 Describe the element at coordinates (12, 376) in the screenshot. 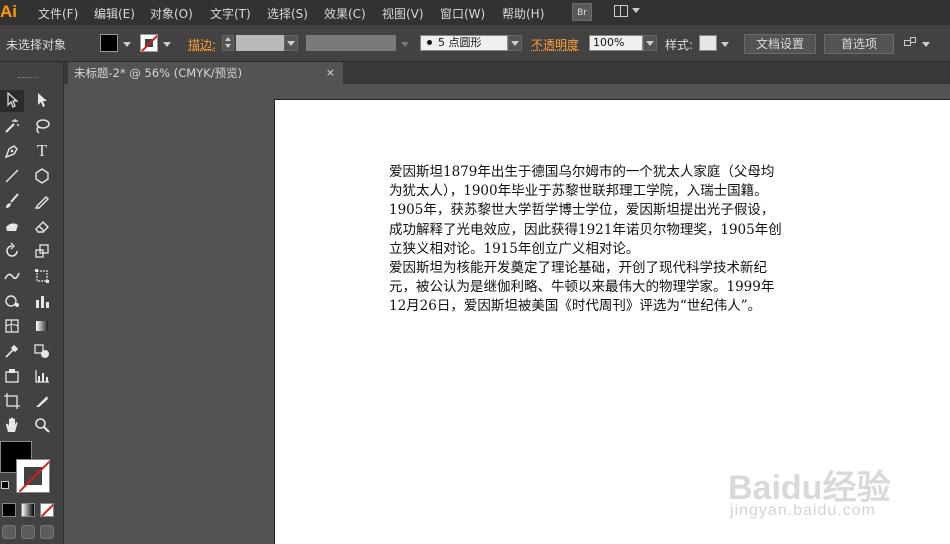

I see `slice-tool-icon` at that location.